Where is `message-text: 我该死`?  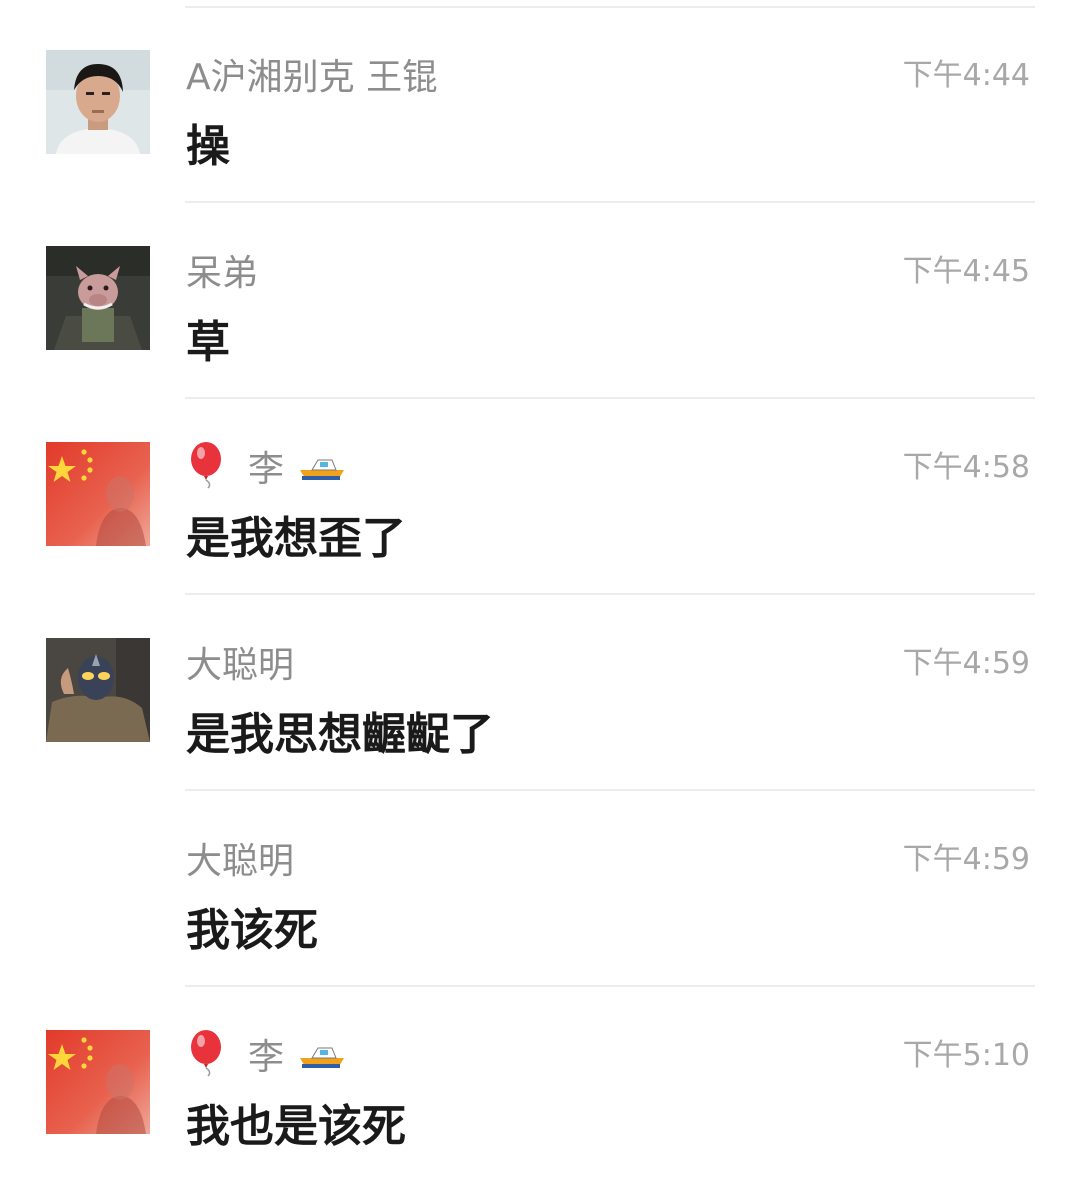
message-text: 我该死 is located at coordinates (252, 926).